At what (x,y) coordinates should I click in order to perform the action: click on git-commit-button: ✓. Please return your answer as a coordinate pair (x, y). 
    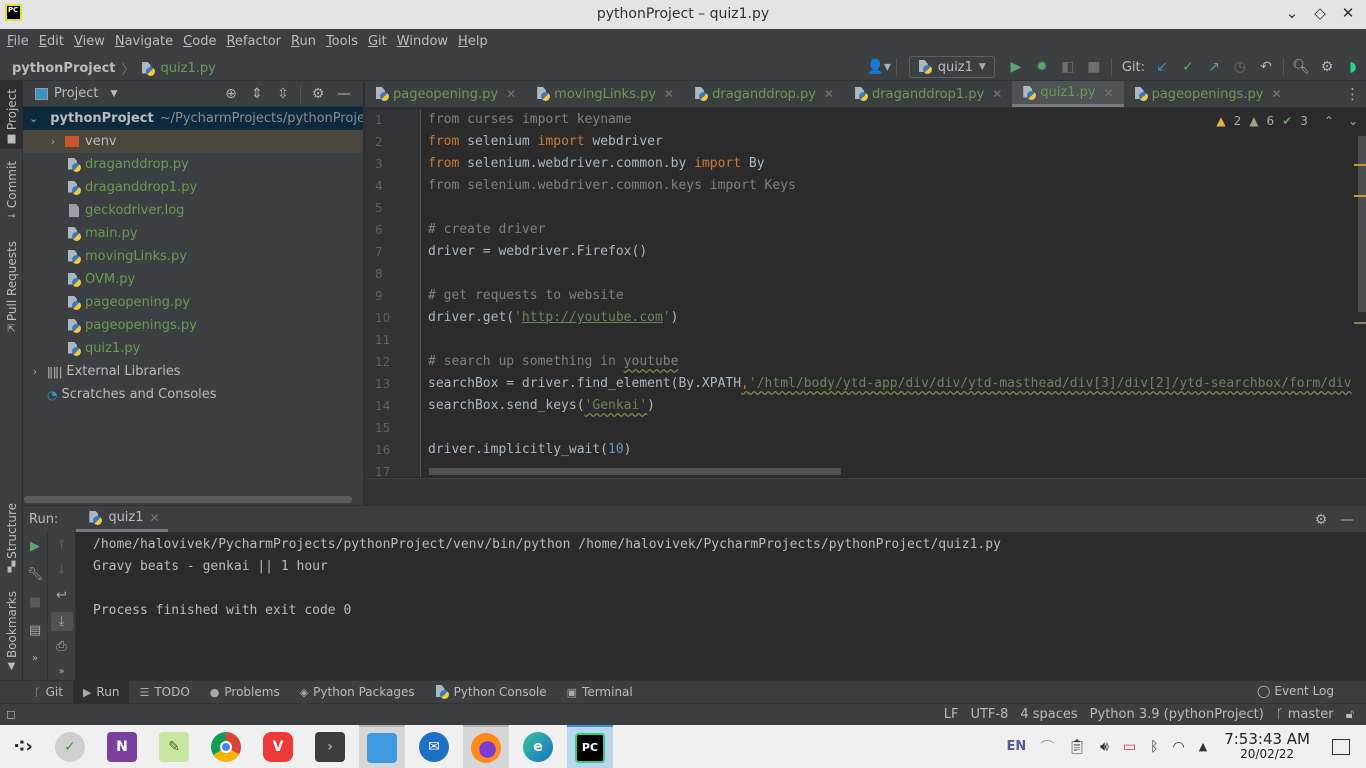
    Looking at the image, I should click on (1188, 67).